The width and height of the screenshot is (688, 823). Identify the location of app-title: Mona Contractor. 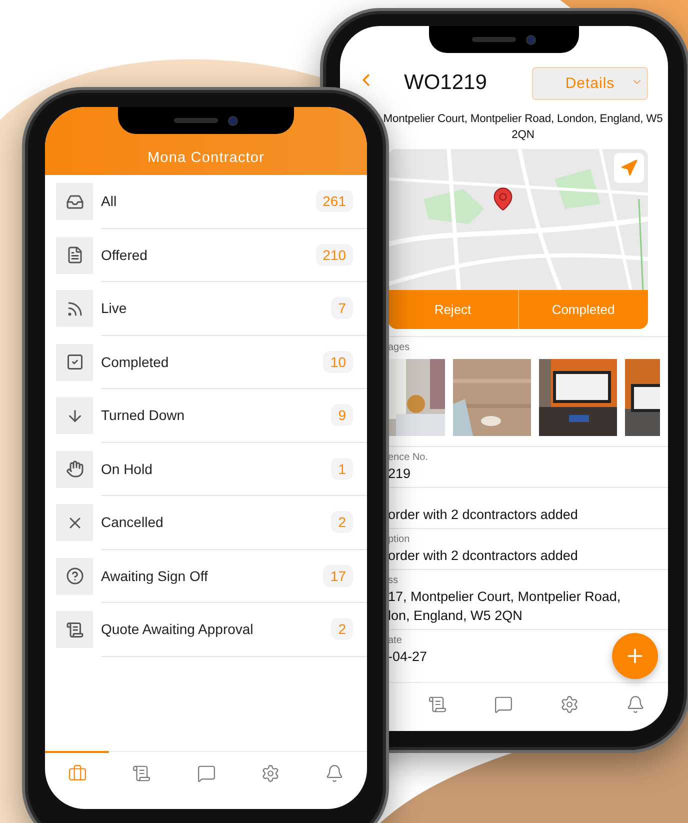
(206, 158).